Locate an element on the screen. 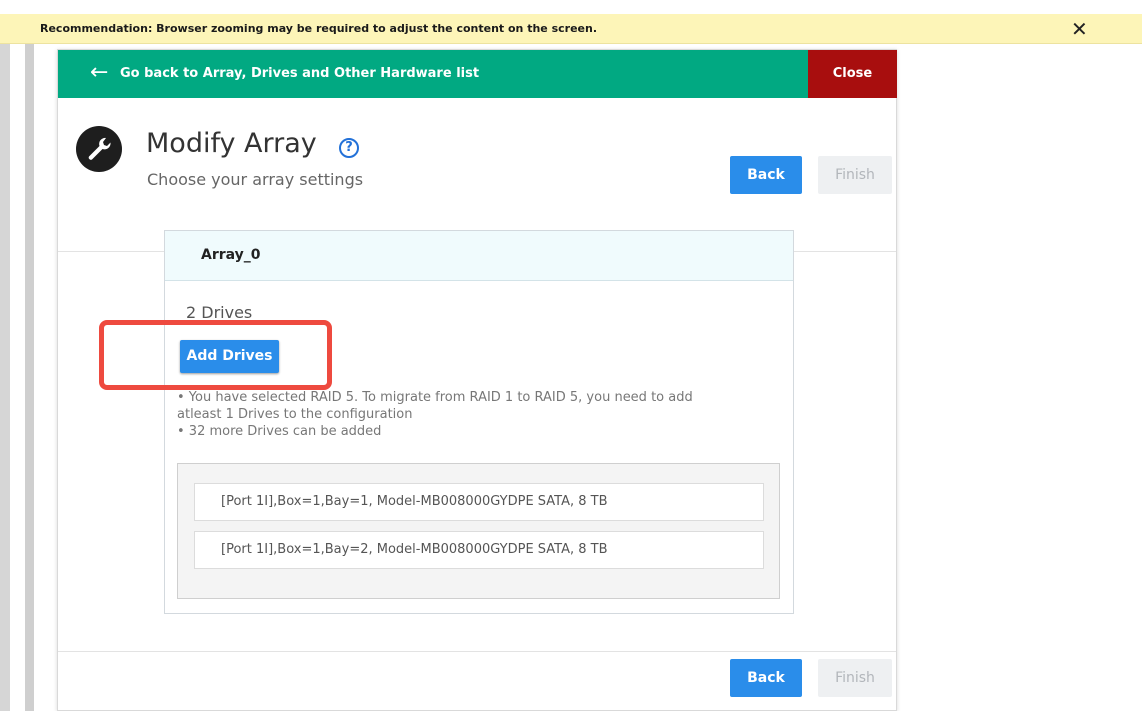 This screenshot has width=1142, height=711. footer-back-button: Back is located at coordinates (766, 678).